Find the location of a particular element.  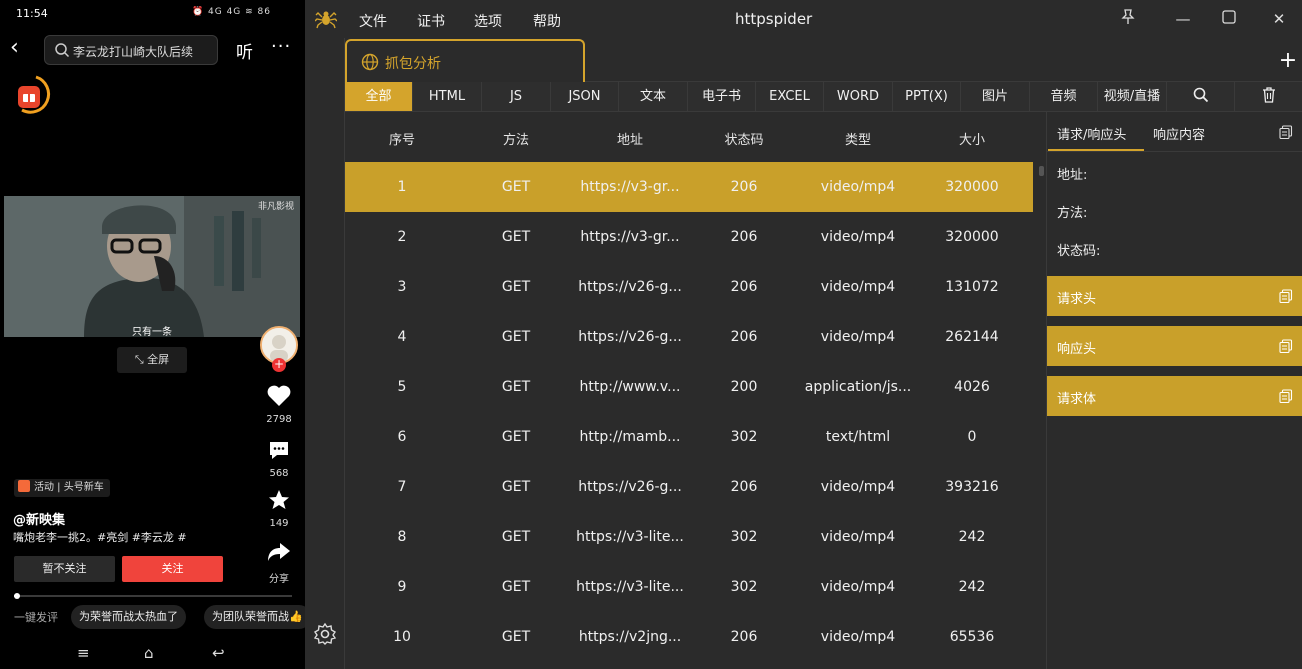

filter-video-live: 视频/直播 is located at coordinates (1132, 96).